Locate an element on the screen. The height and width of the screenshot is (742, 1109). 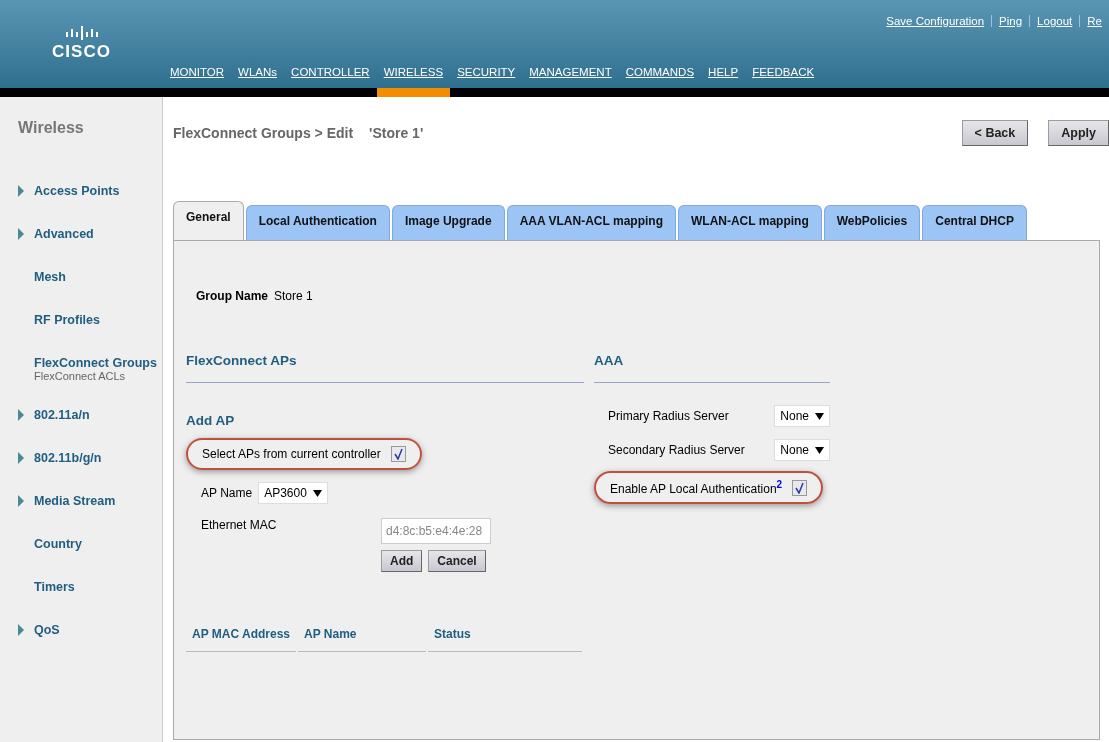
tab: Image Upgrade is located at coordinates (448, 222).